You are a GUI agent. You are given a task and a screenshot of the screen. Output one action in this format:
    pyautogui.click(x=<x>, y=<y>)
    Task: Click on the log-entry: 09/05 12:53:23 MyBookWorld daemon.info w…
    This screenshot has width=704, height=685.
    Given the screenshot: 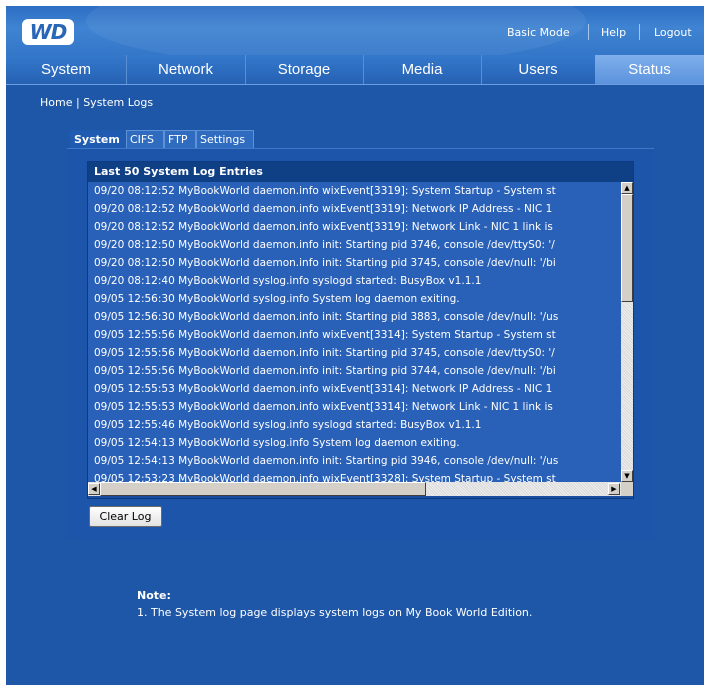 What is the action you would take?
    pyautogui.click(x=325, y=477)
    